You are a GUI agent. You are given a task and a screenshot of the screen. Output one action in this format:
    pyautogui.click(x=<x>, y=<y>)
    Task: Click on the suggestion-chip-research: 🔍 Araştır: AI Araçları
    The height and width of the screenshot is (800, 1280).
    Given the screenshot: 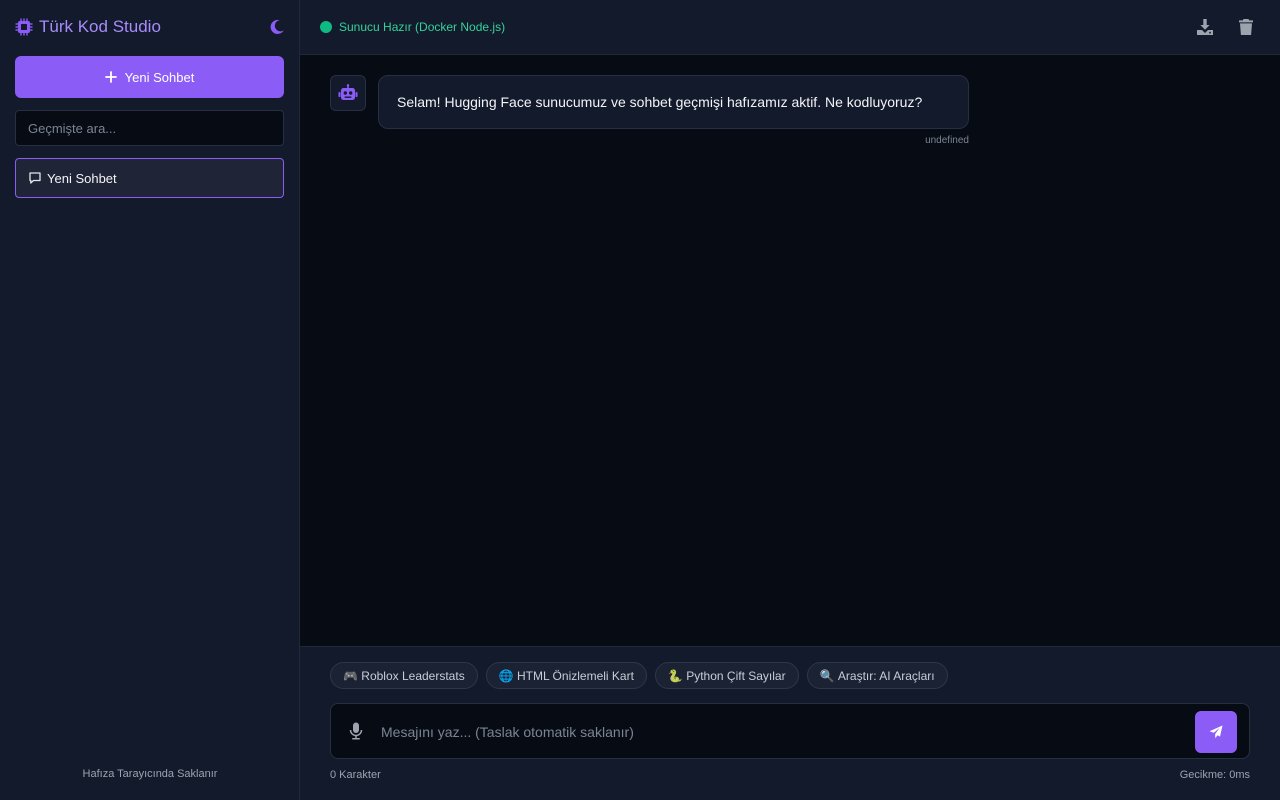 What is the action you would take?
    pyautogui.click(x=877, y=675)
    